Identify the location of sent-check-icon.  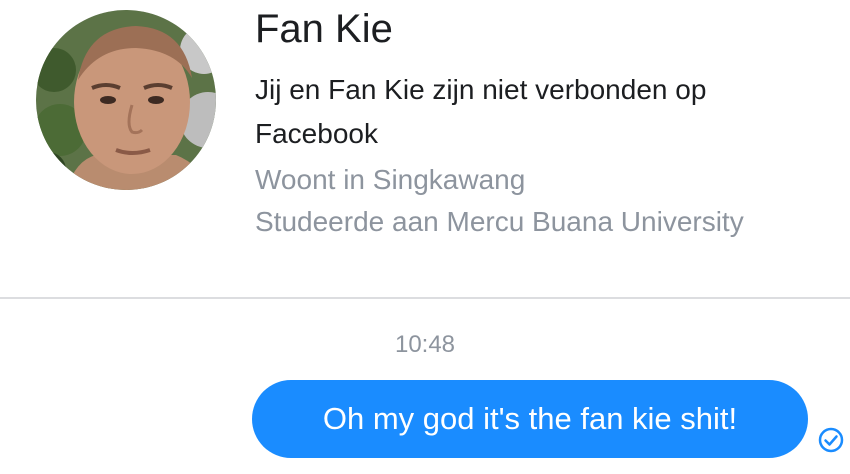
(831, 440).